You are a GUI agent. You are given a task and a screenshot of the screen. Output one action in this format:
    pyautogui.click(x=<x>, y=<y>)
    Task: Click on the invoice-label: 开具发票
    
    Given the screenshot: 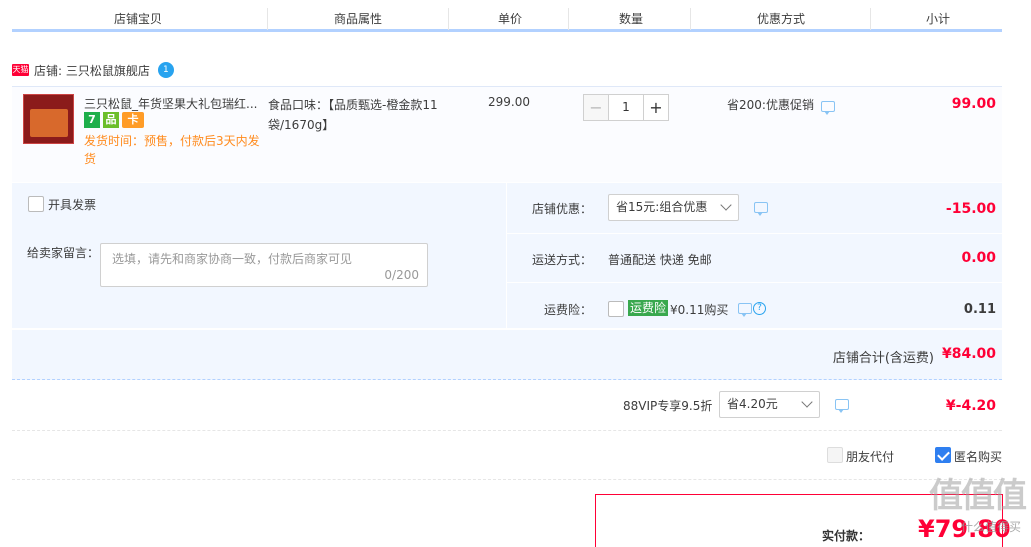 What is the action you would take?
    pyautogui.click(x=72, y=205)
    